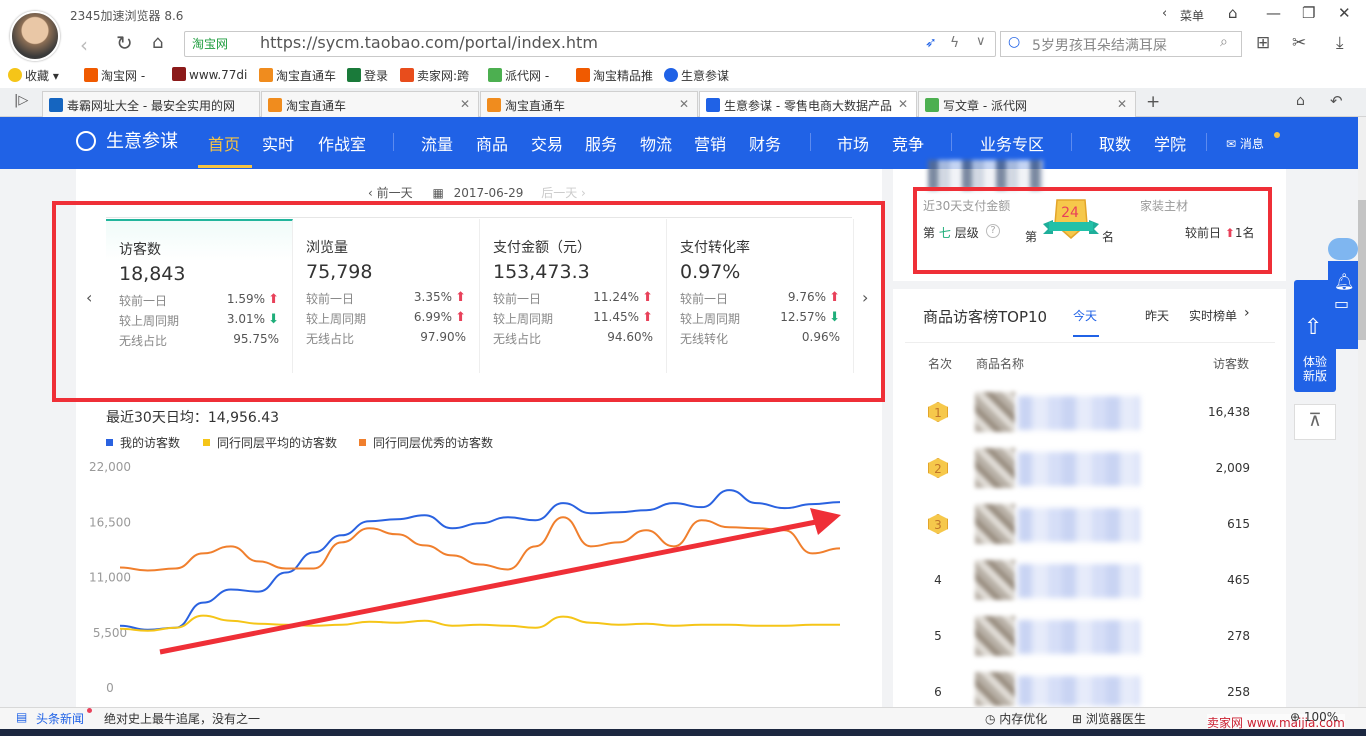  What do you see at coordinates (21, 717) in the screenshot?
I see `news-icon: ▤` at bounding box center [21, 717].